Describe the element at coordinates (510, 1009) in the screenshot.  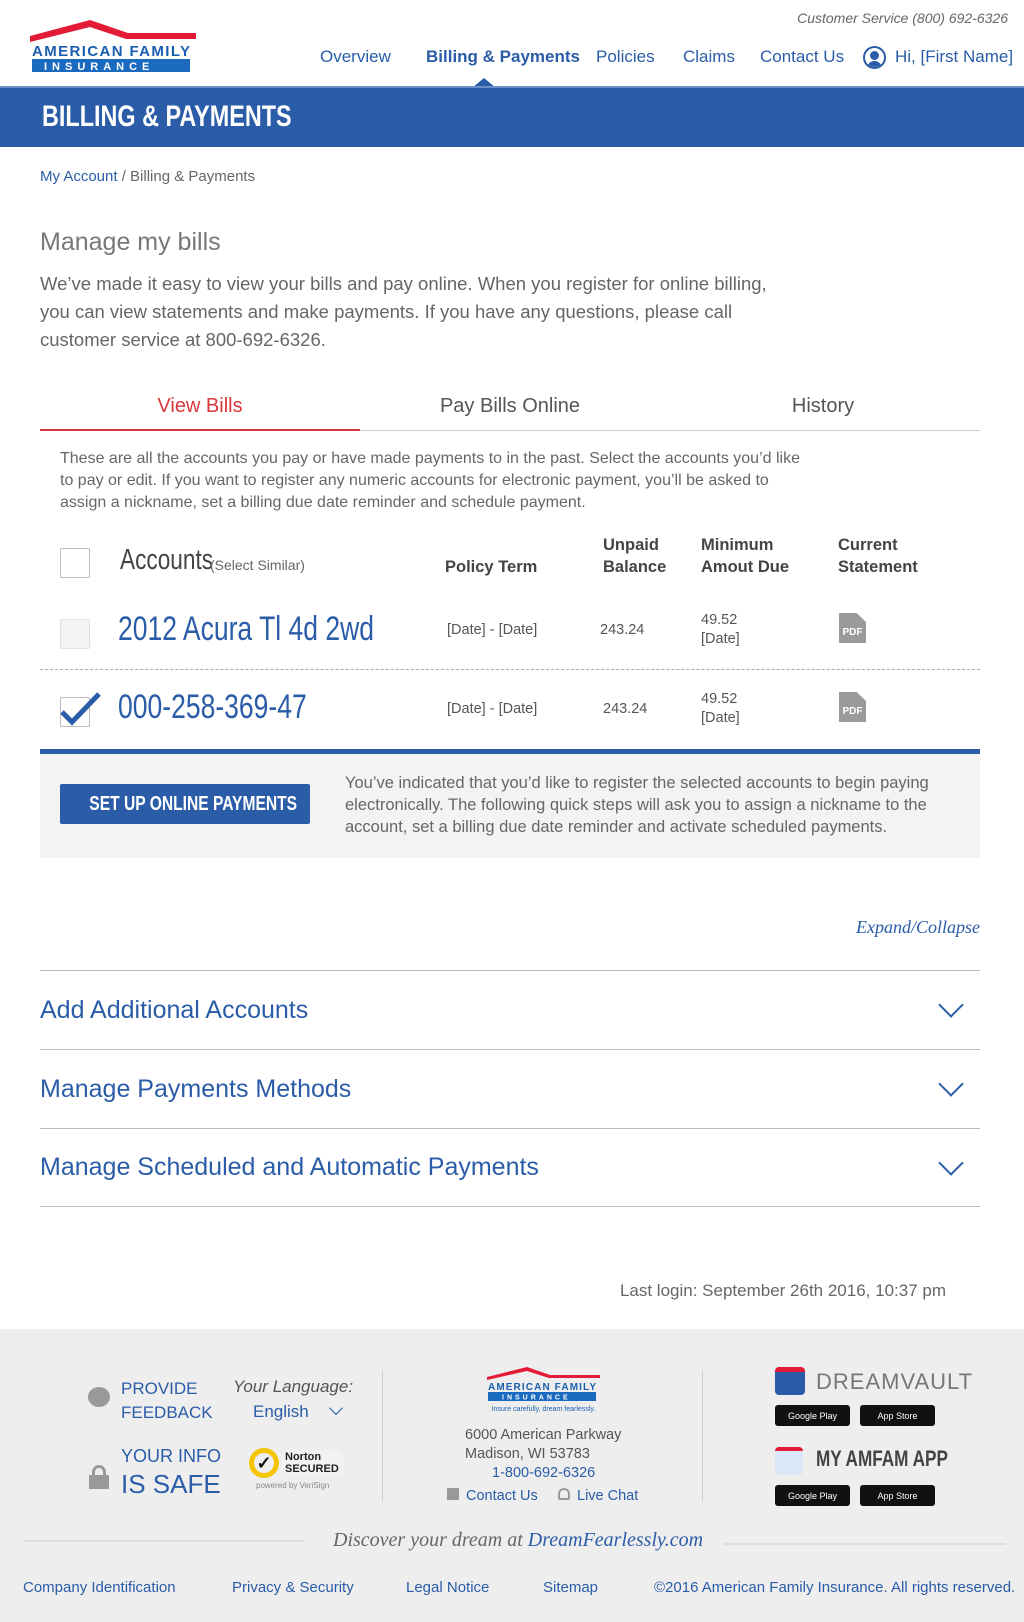
I see `accordion-add-accounts: Add Additional Accounts` at that location.